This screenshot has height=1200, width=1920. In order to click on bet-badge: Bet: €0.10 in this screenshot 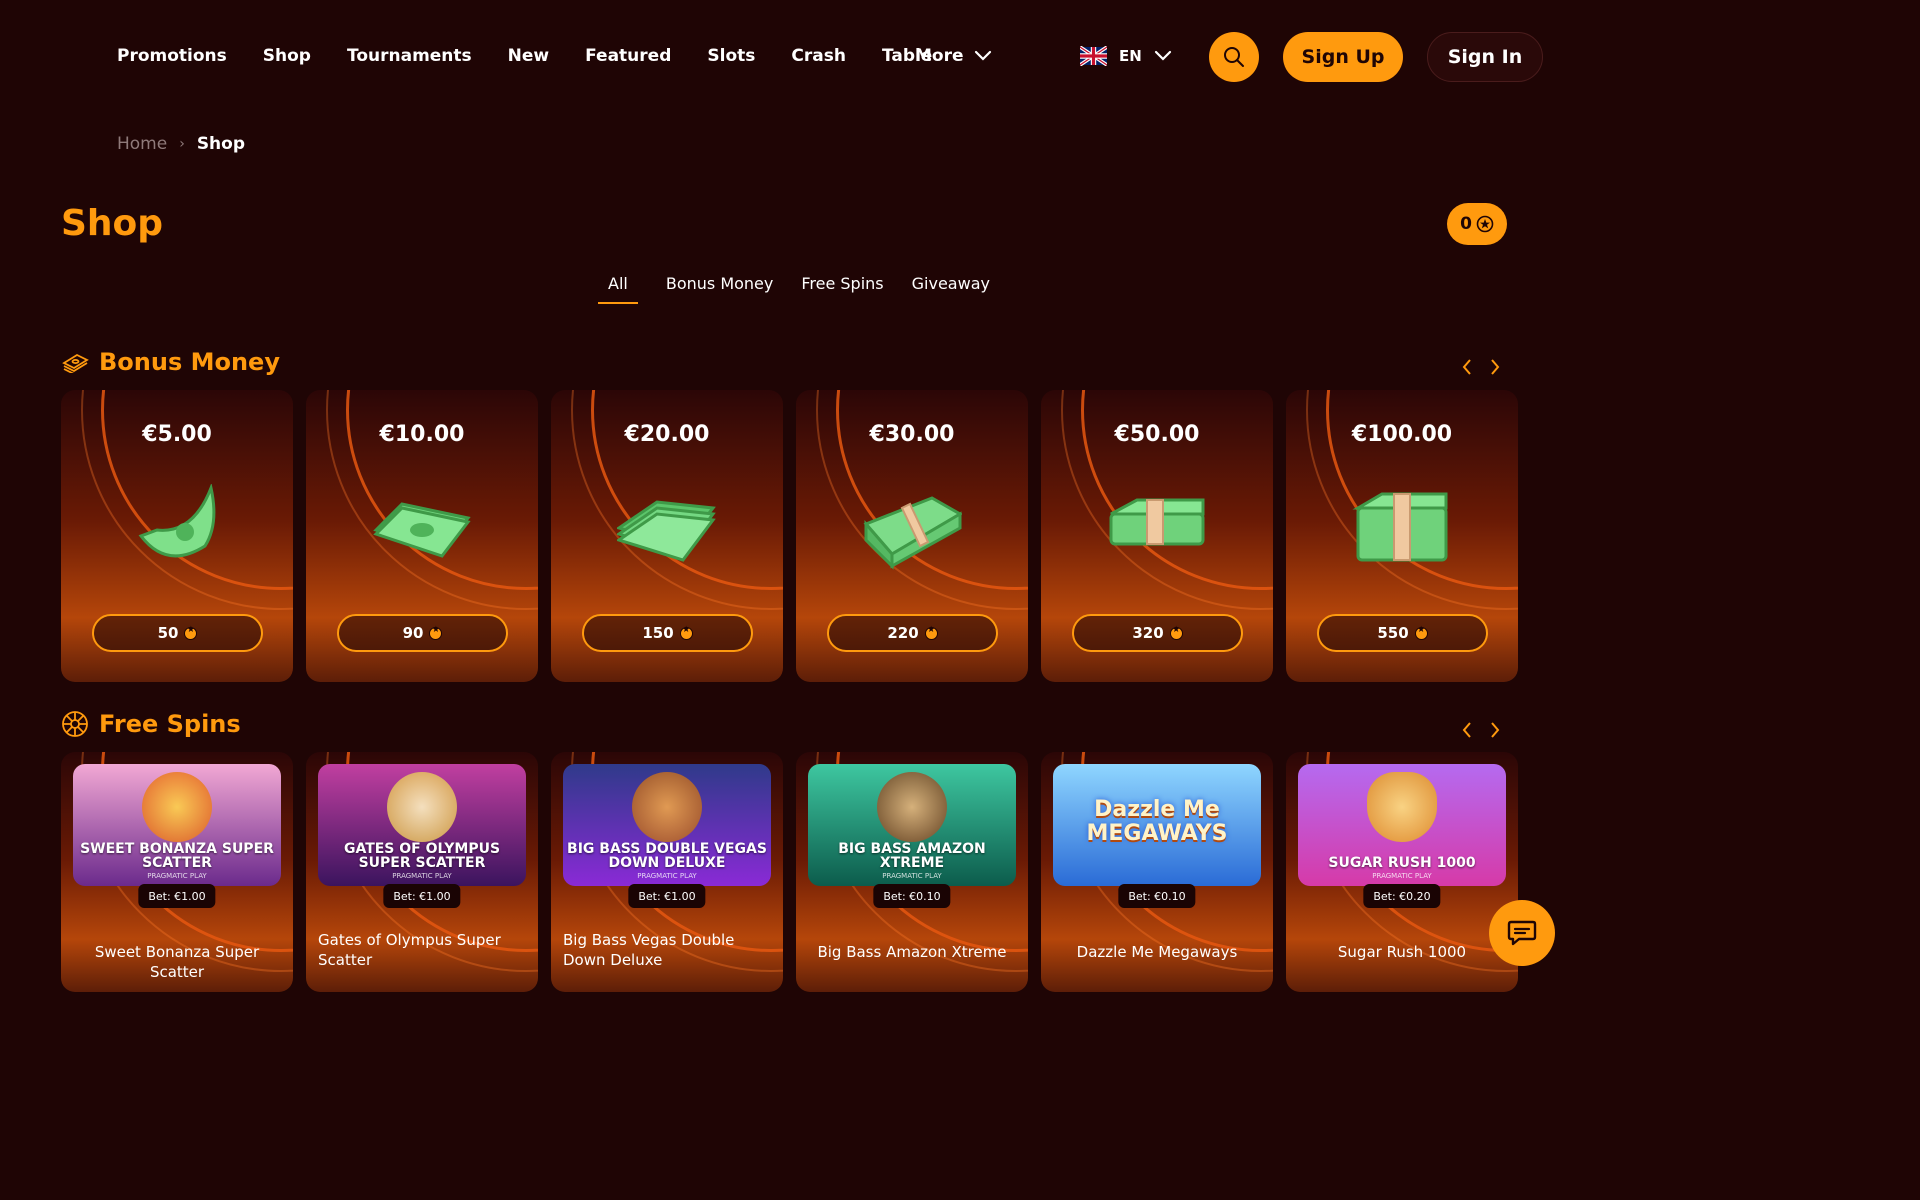, I will do `click(1157, 896)`.